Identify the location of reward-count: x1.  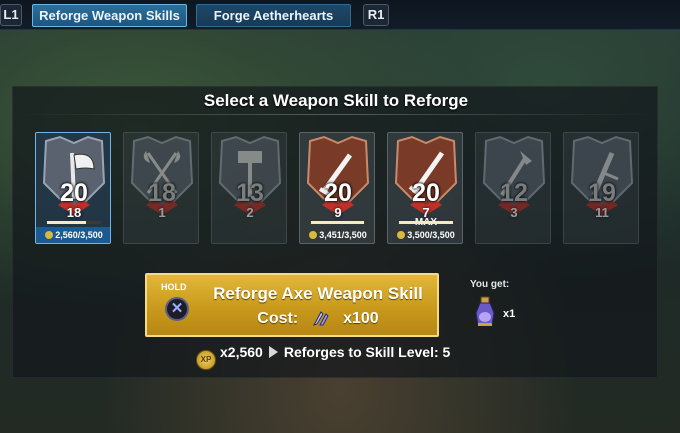
(509, 314).